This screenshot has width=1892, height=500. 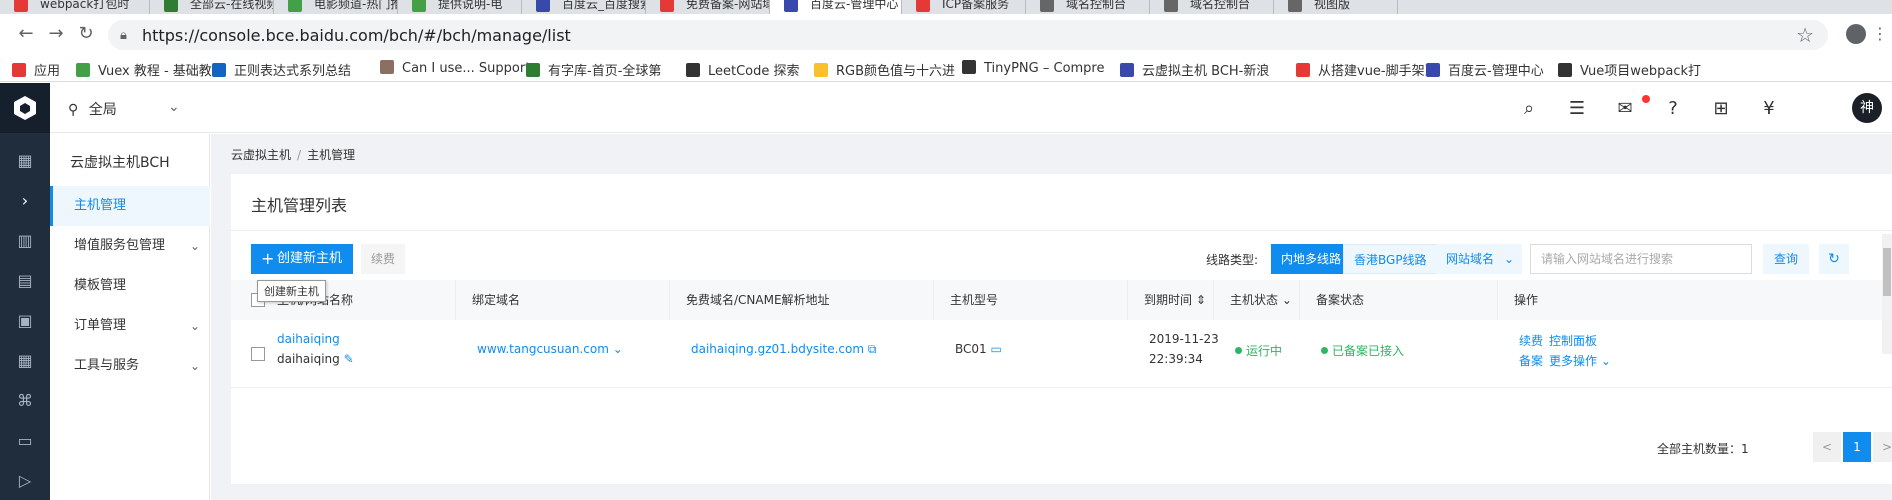 What do you see at coordinates (1703, 448) in the screenshot?
I see `total-count: 全部主机数量：1` at bounding box center [1703, 448].